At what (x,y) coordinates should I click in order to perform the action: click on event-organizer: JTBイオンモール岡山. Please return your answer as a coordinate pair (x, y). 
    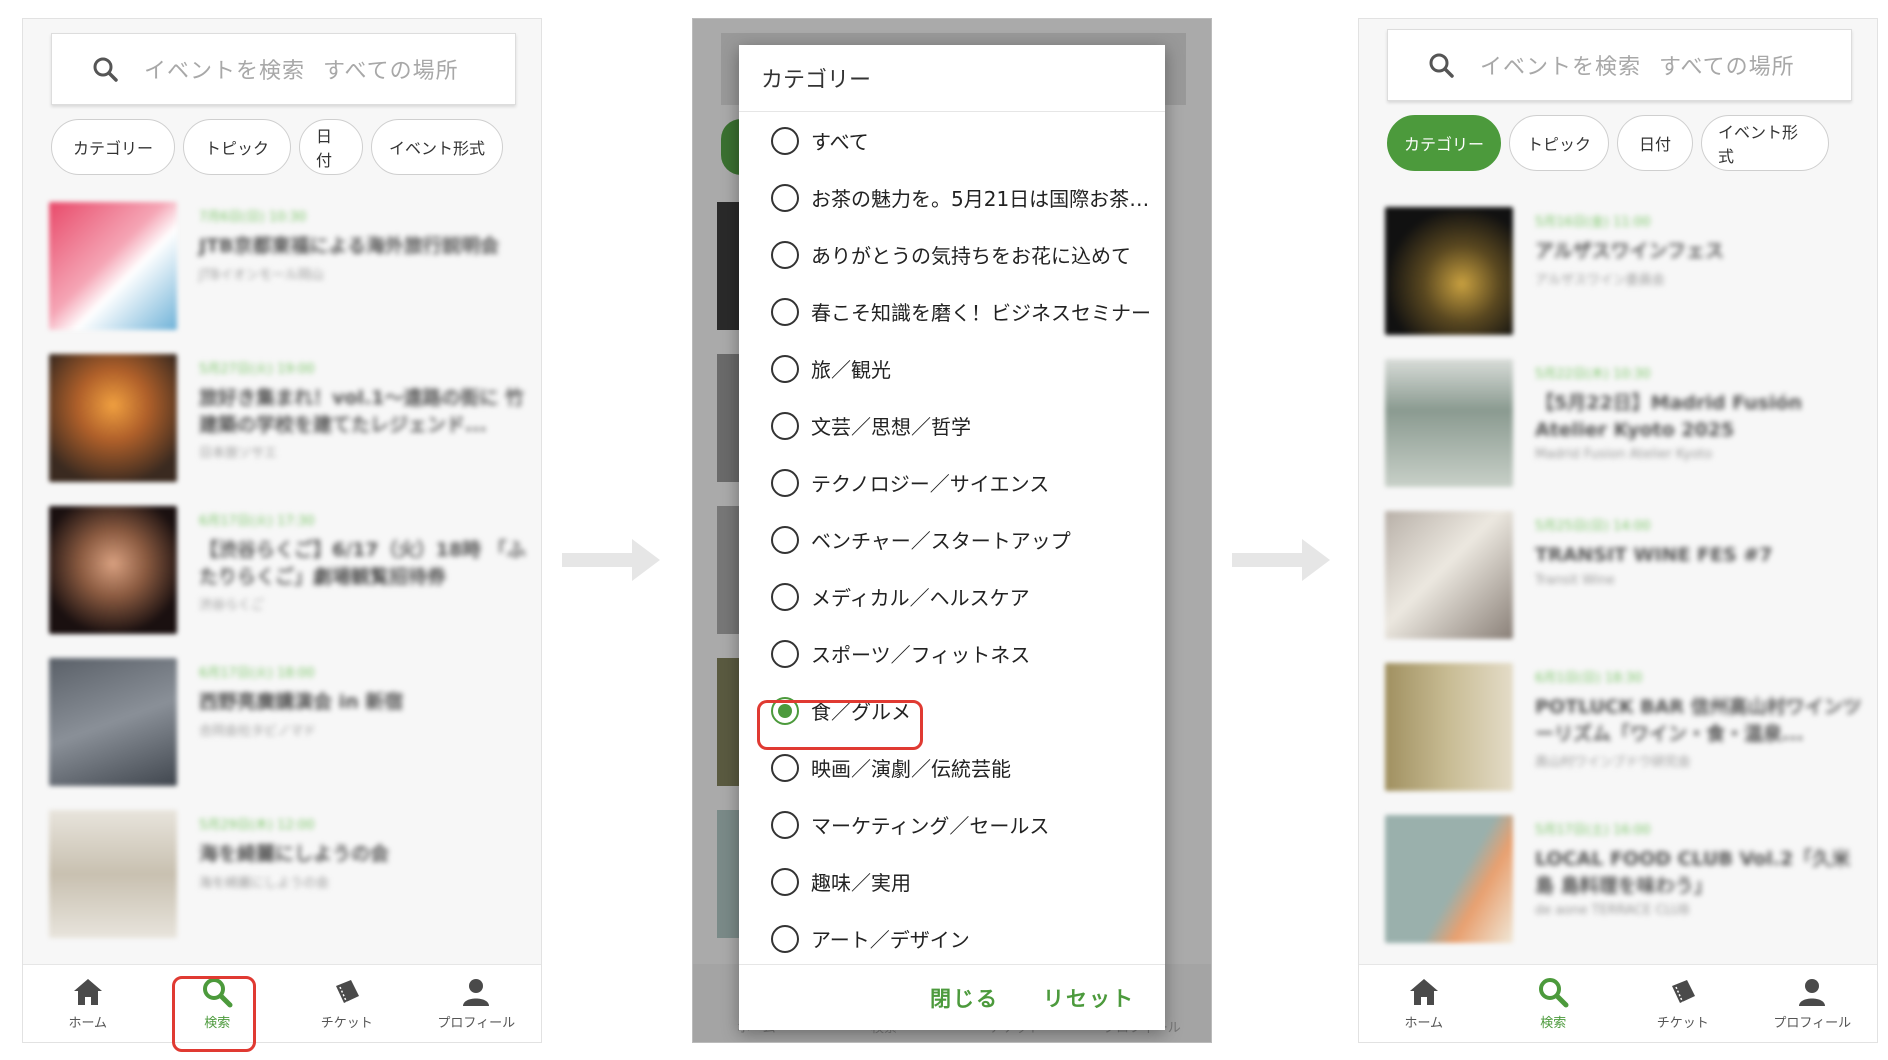
    Looking at the image, I should click on (261, 275).